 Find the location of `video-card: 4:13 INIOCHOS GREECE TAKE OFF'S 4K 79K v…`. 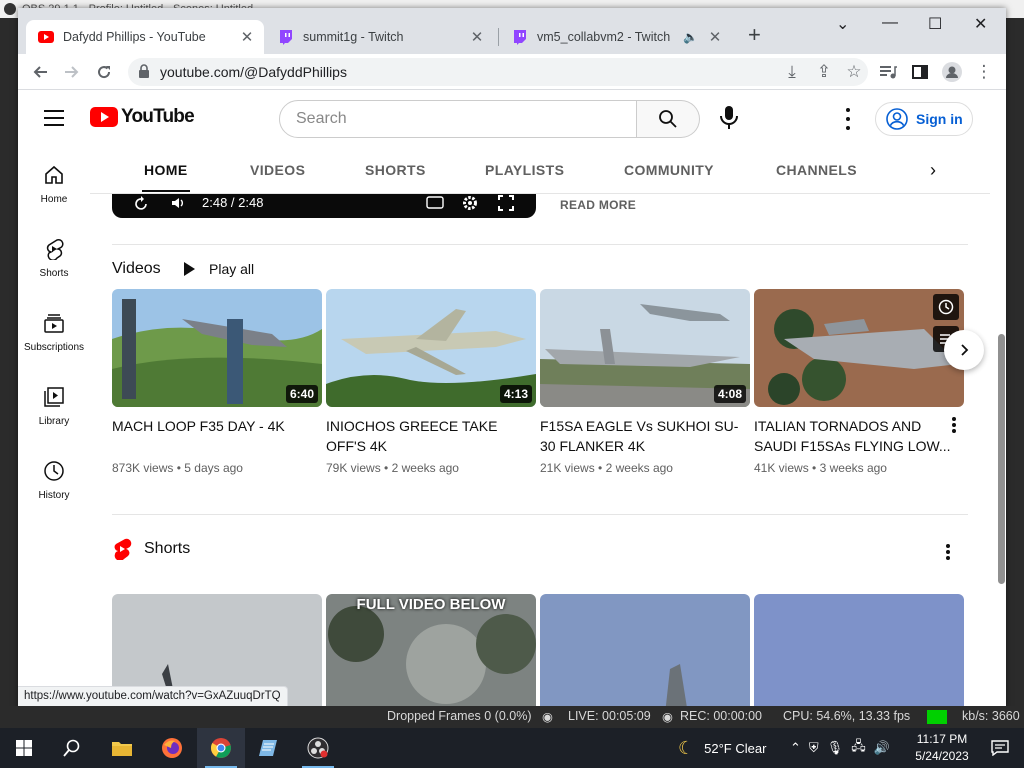

video-card: 4:13 INIOCHOS GREECE TAKE OFF'S 4K 79K v… is located at coordinates (431, 382).